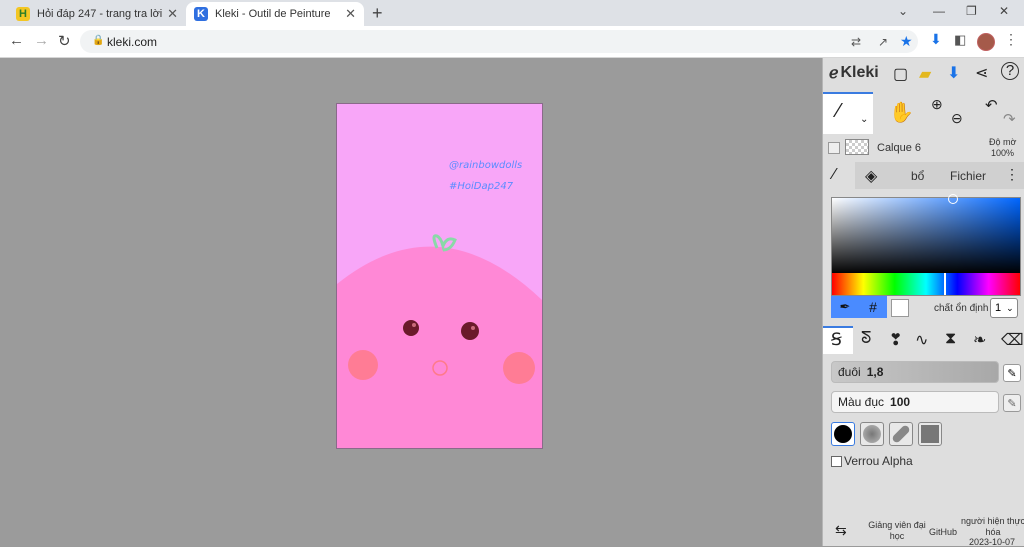  What do you see at coordinates (917, 176) in the screenshot?
I see `tab-adjust: bổ` at bounding box center [917, 176].